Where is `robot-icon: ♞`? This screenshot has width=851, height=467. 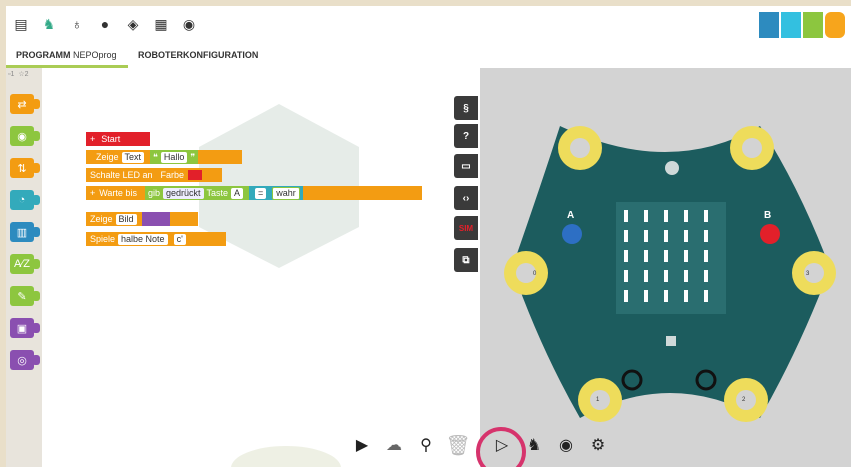 robot-icon: ♞ is located at coordinates (49, 24).